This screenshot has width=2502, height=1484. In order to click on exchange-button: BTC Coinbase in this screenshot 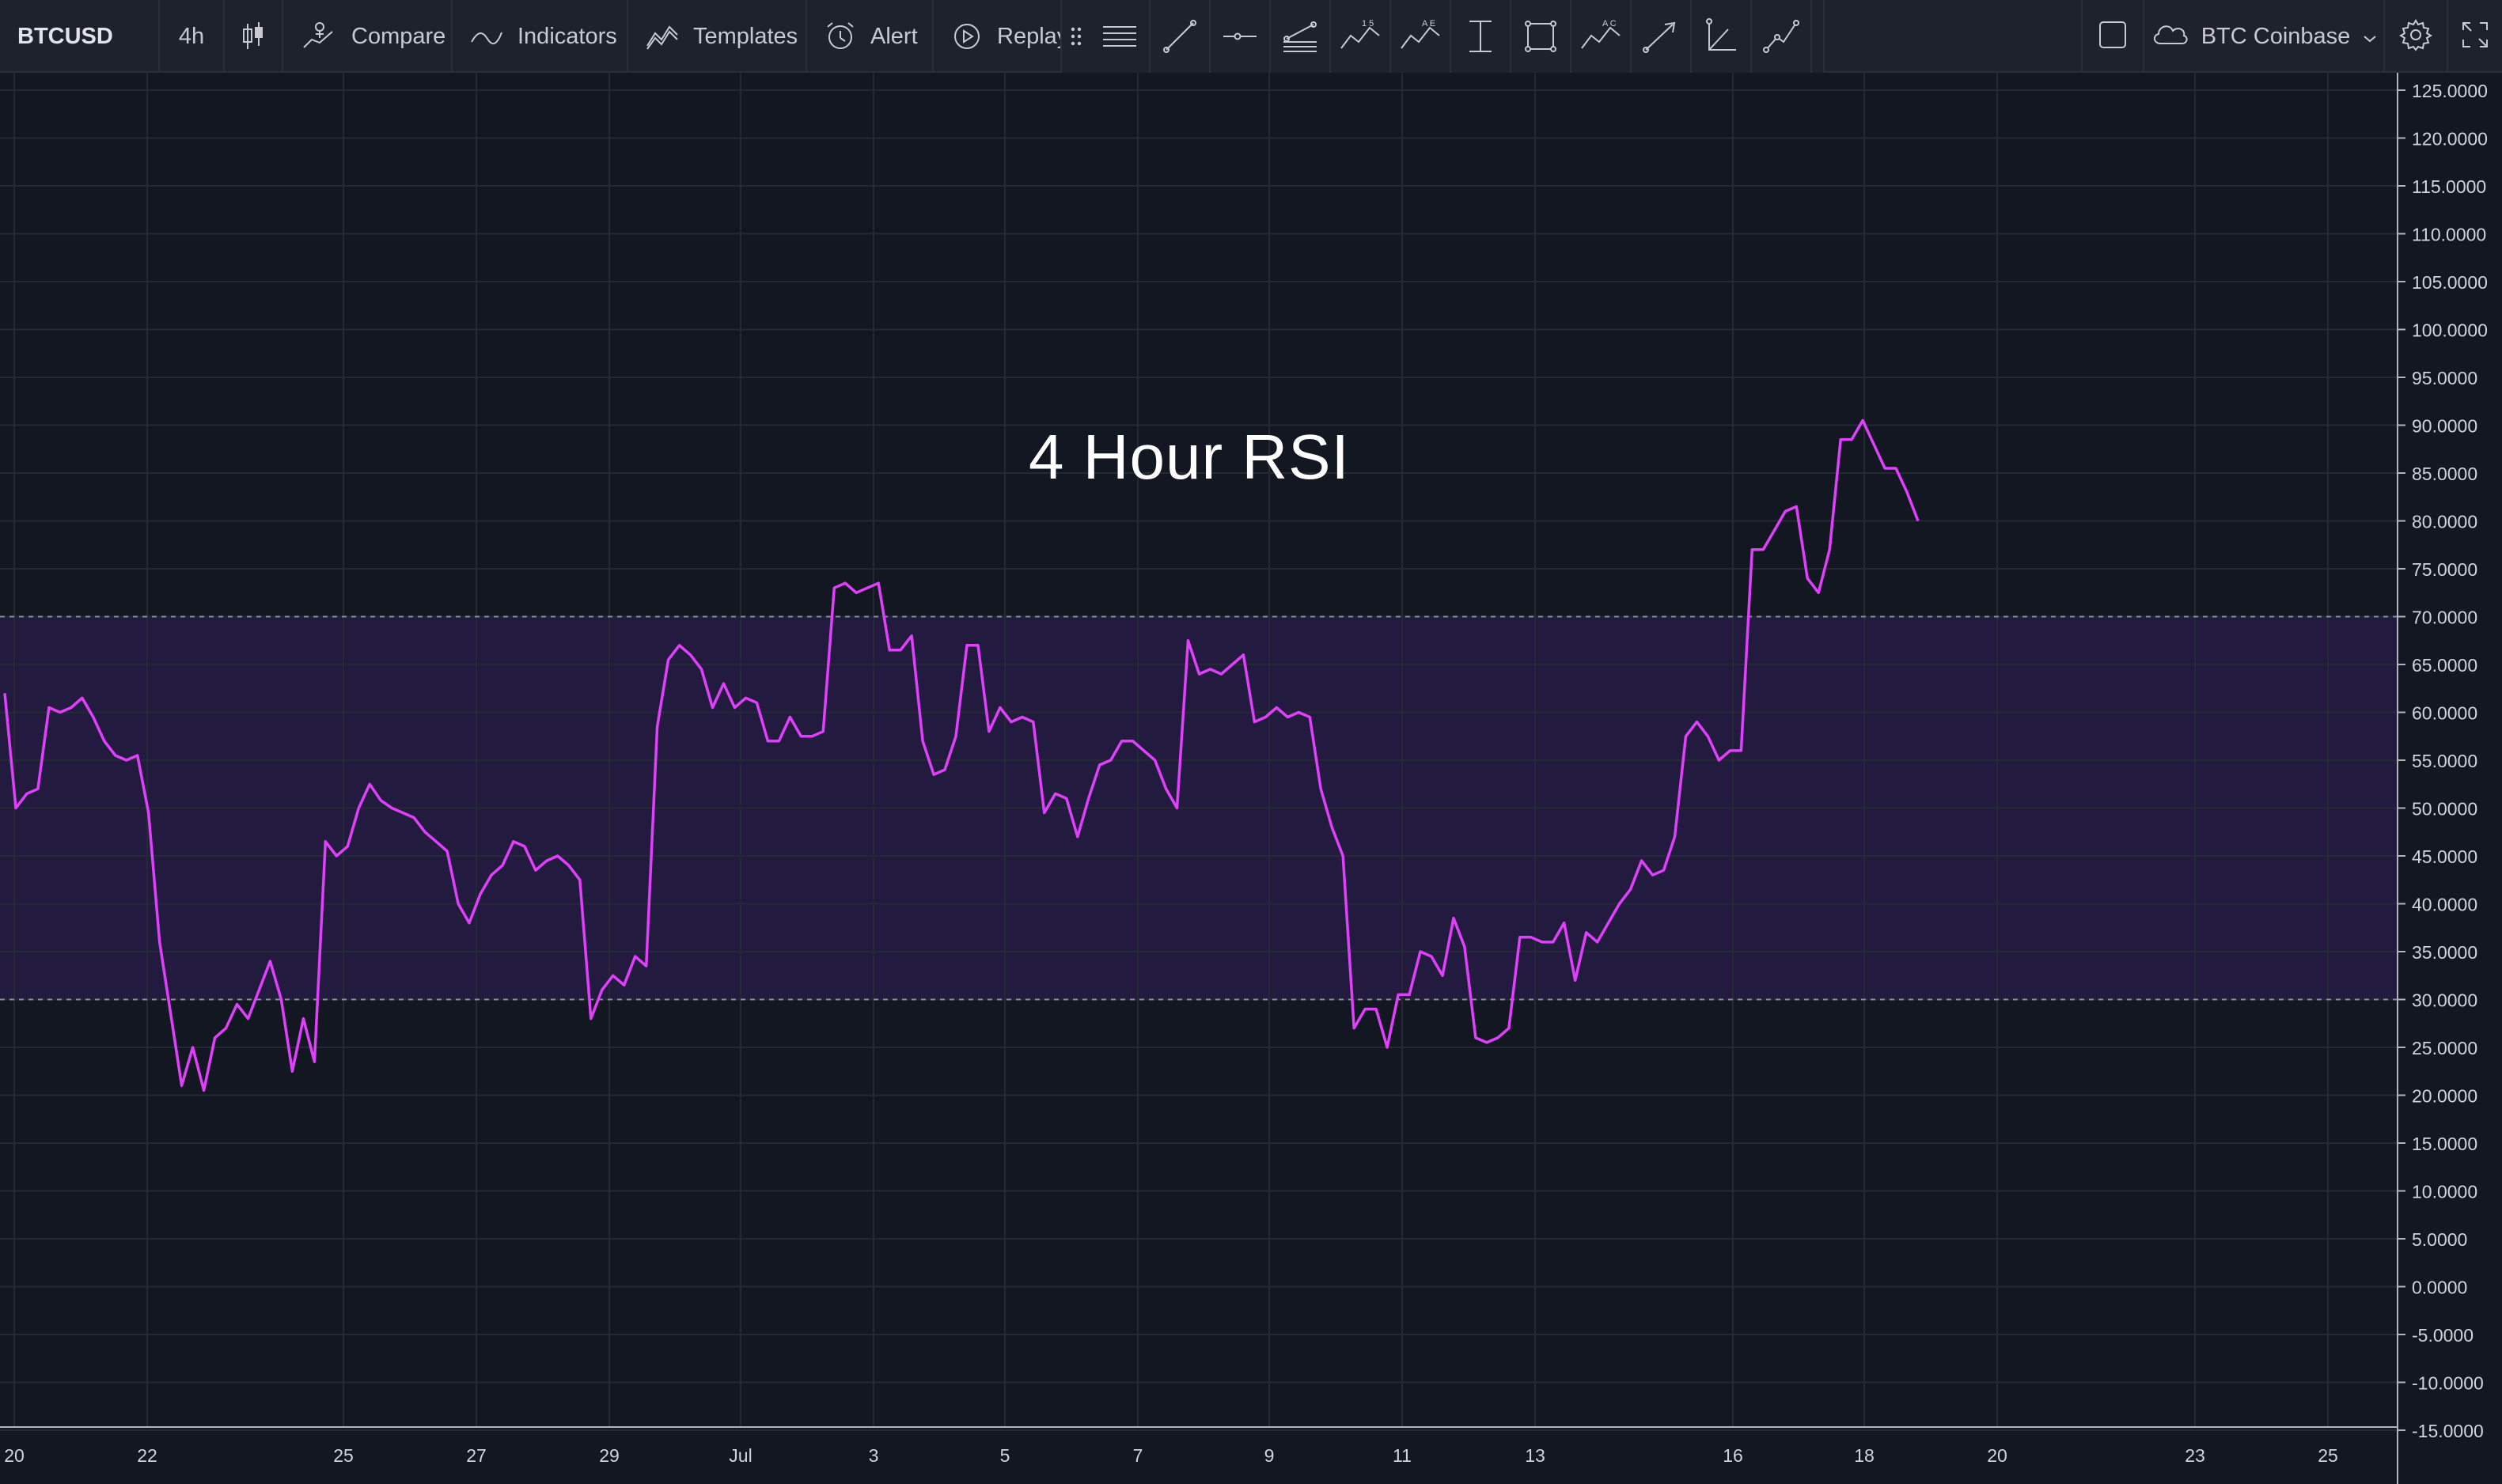, I will do `click(2263, 36)`.